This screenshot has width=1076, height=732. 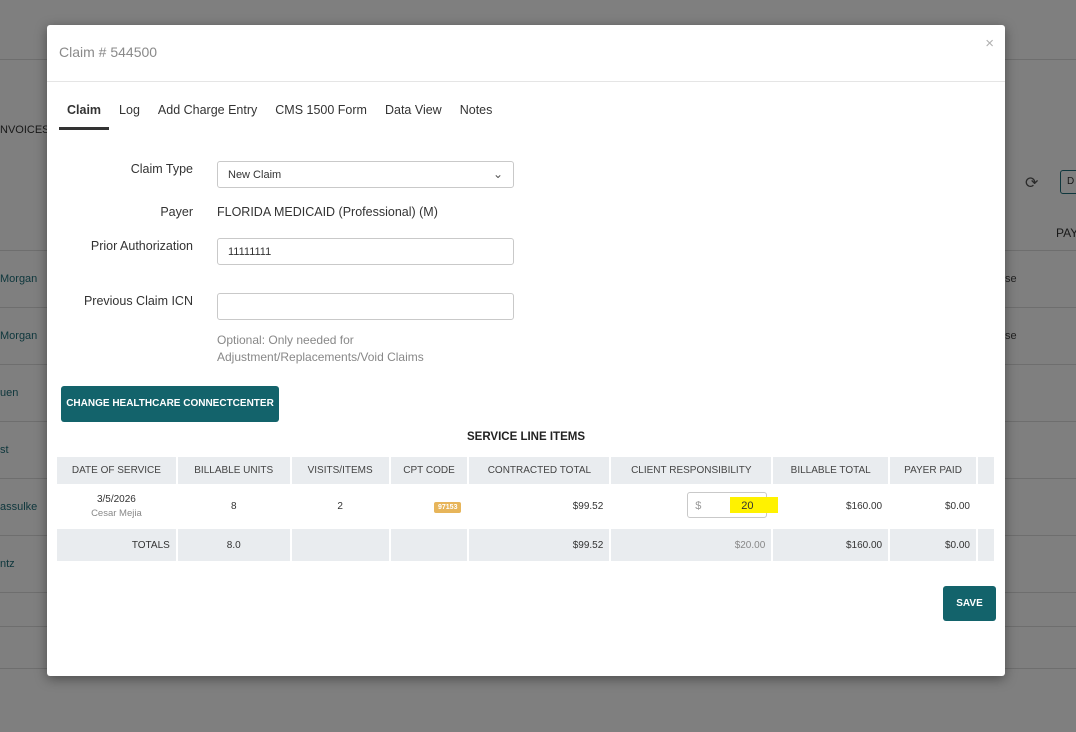 What do you see at coordinates (117, 470) in the screenshot?
I see `column-header: DATE OF SERVICE` at bounding box center [117, 470].